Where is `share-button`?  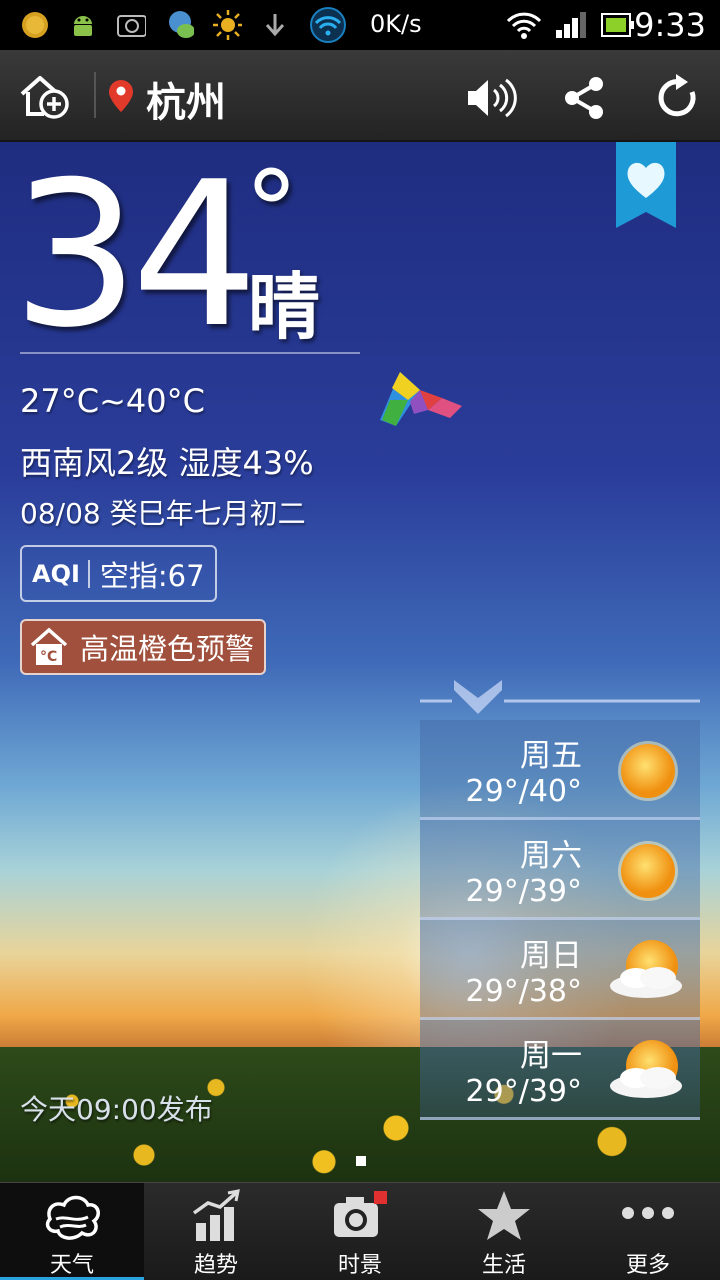 share-button is located at coordinates (584, 100).